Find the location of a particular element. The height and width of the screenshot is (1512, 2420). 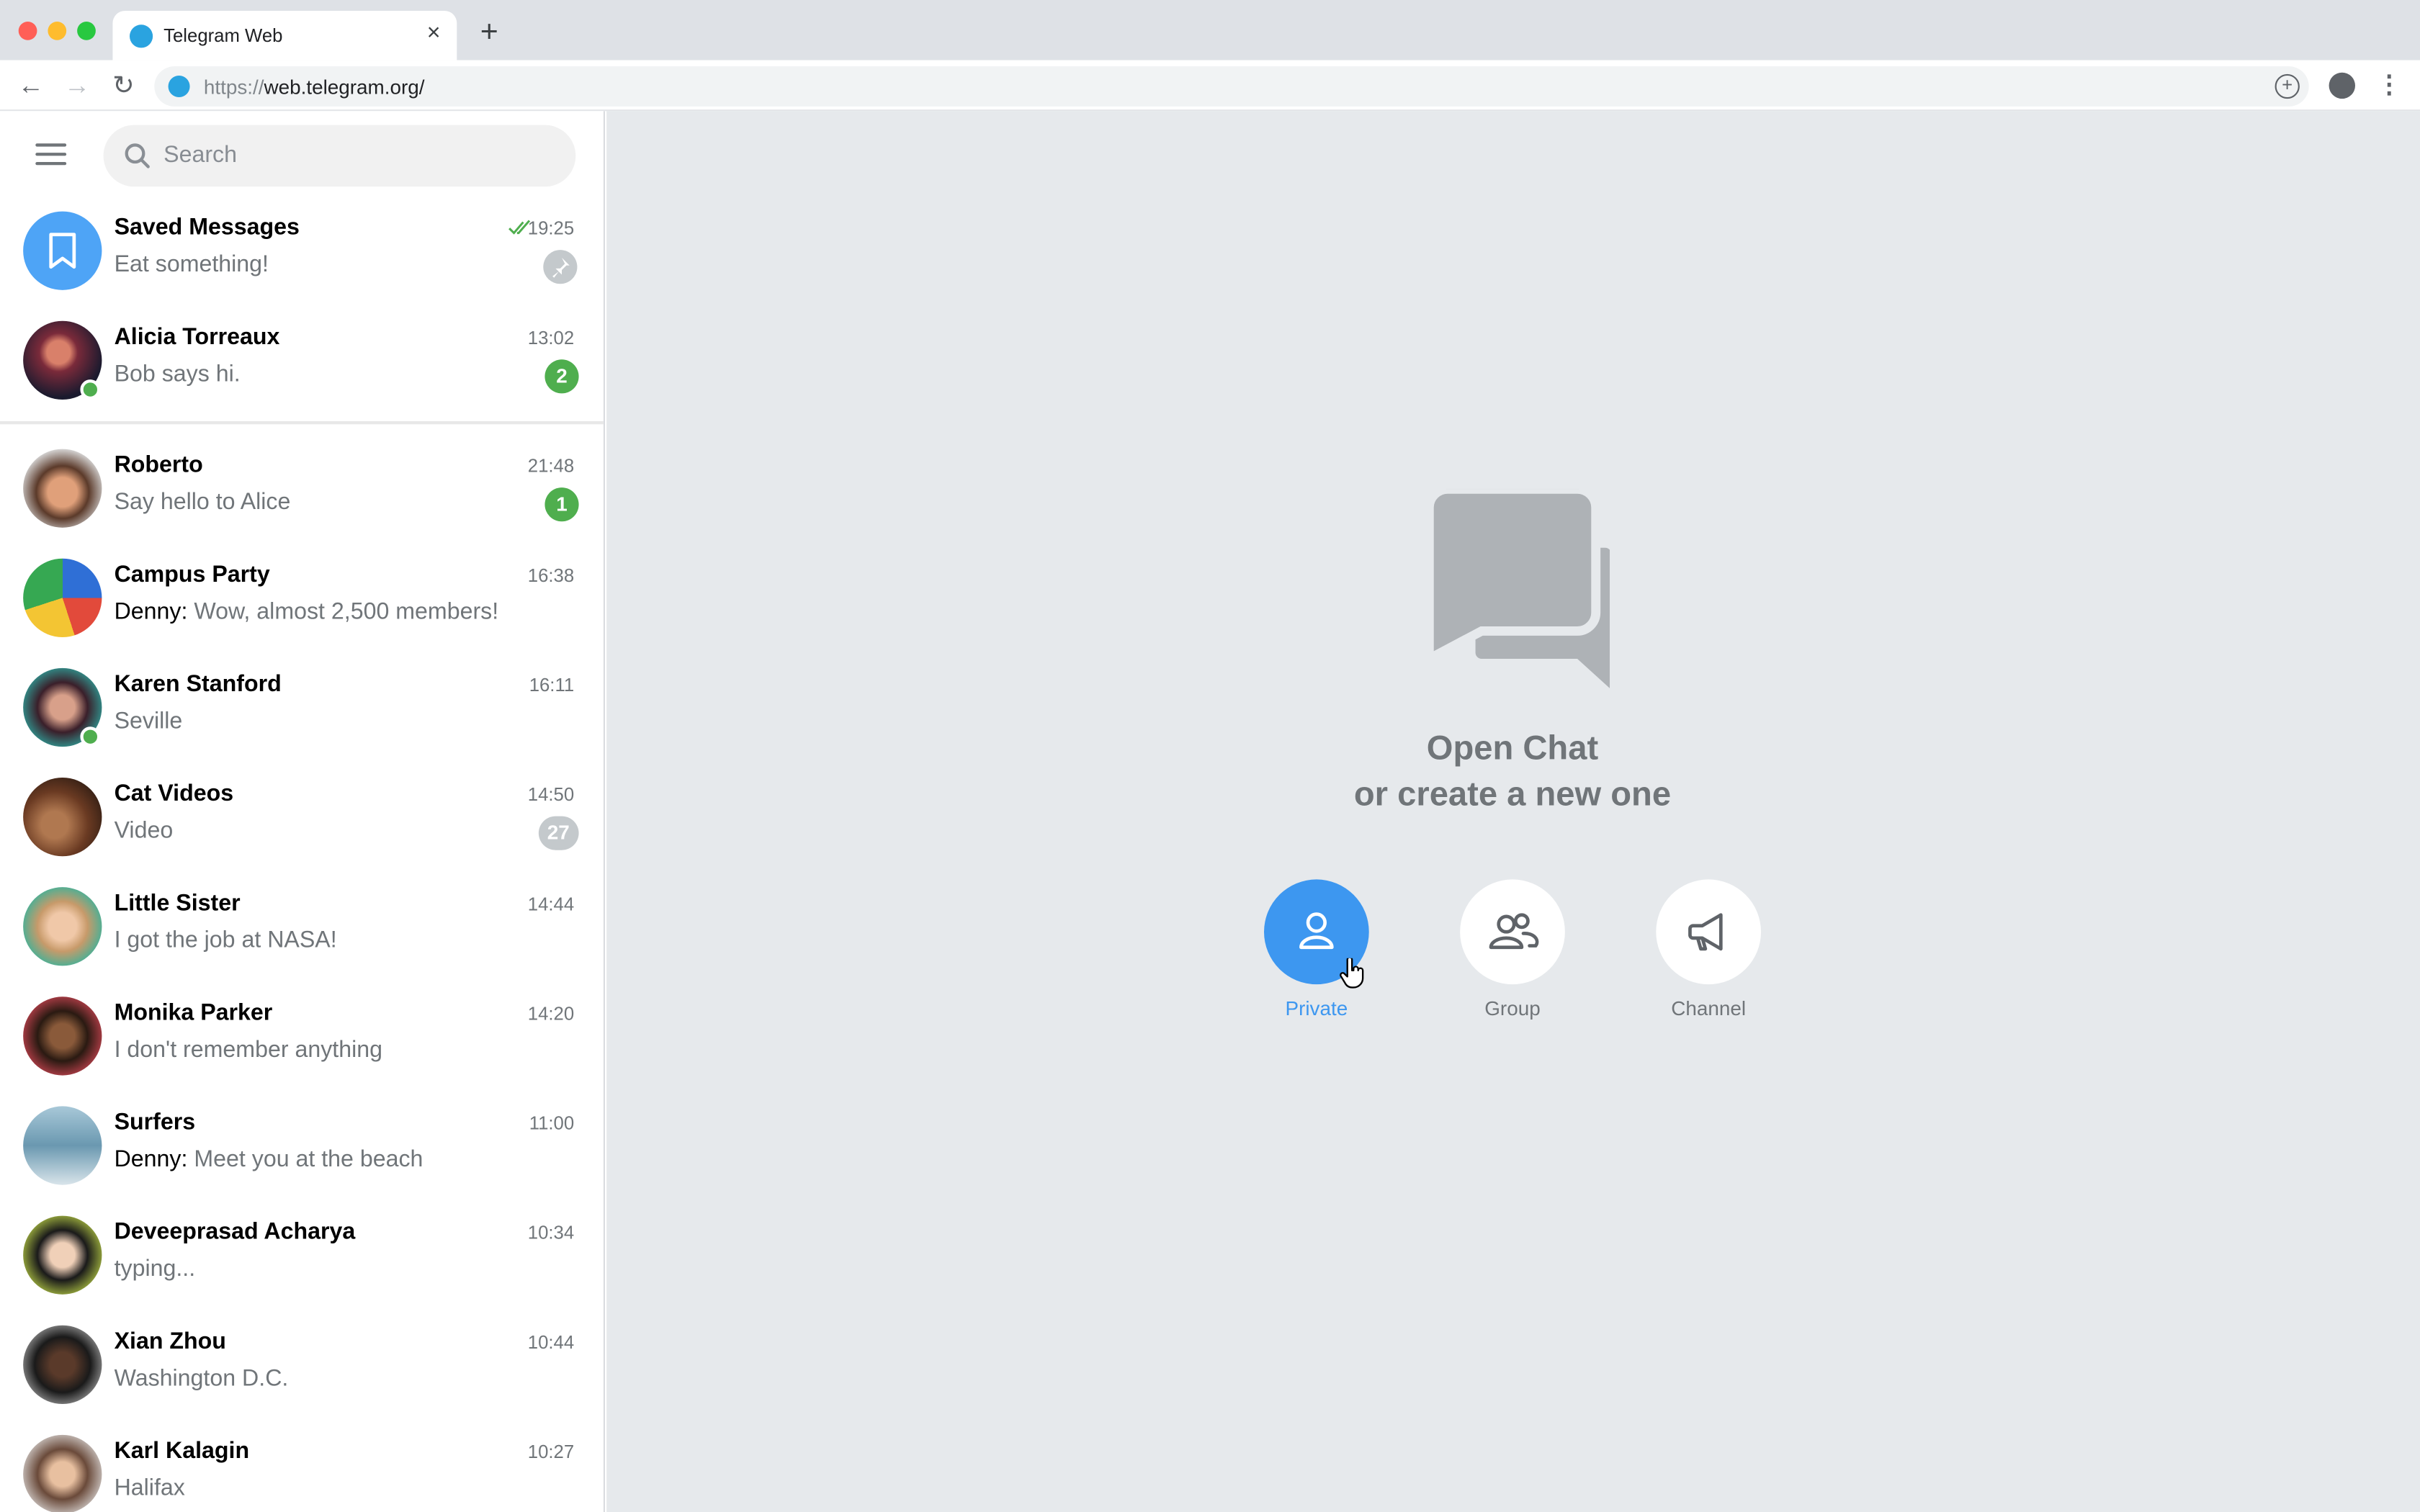

telegram-favicon-icon is located at coordinates (141, 36).